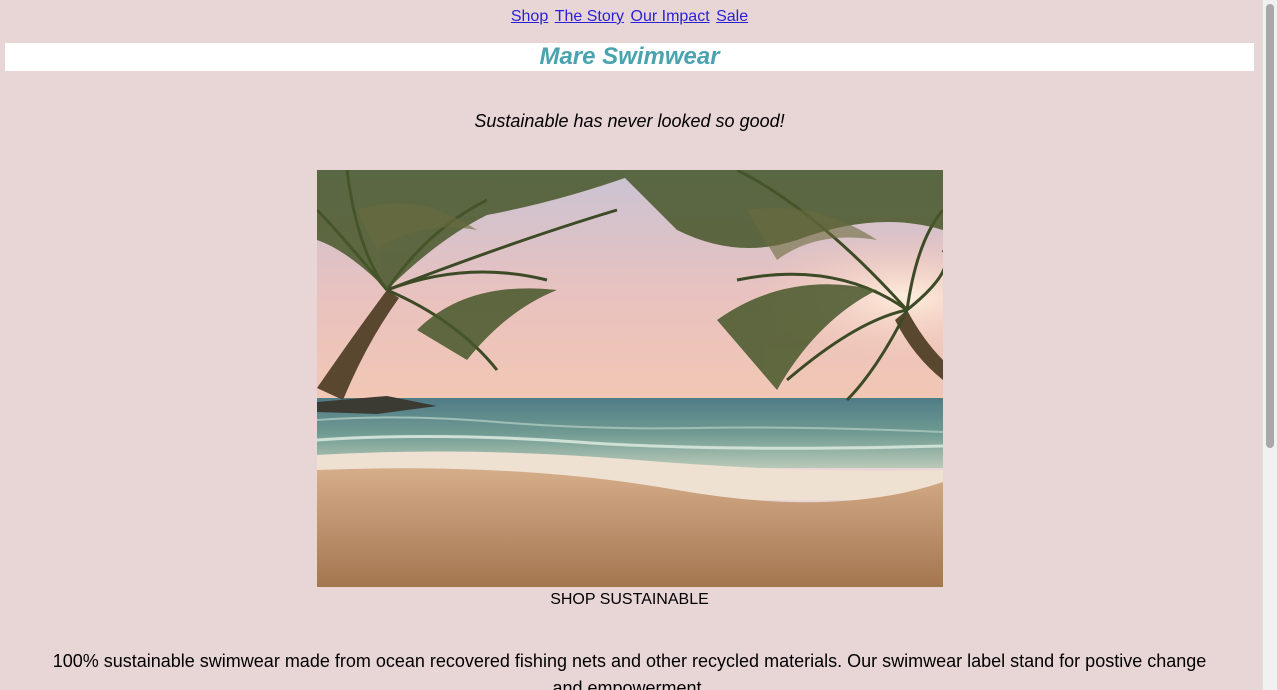  I want to click on brand-header: Mare Swimwear, so click(629, 57).